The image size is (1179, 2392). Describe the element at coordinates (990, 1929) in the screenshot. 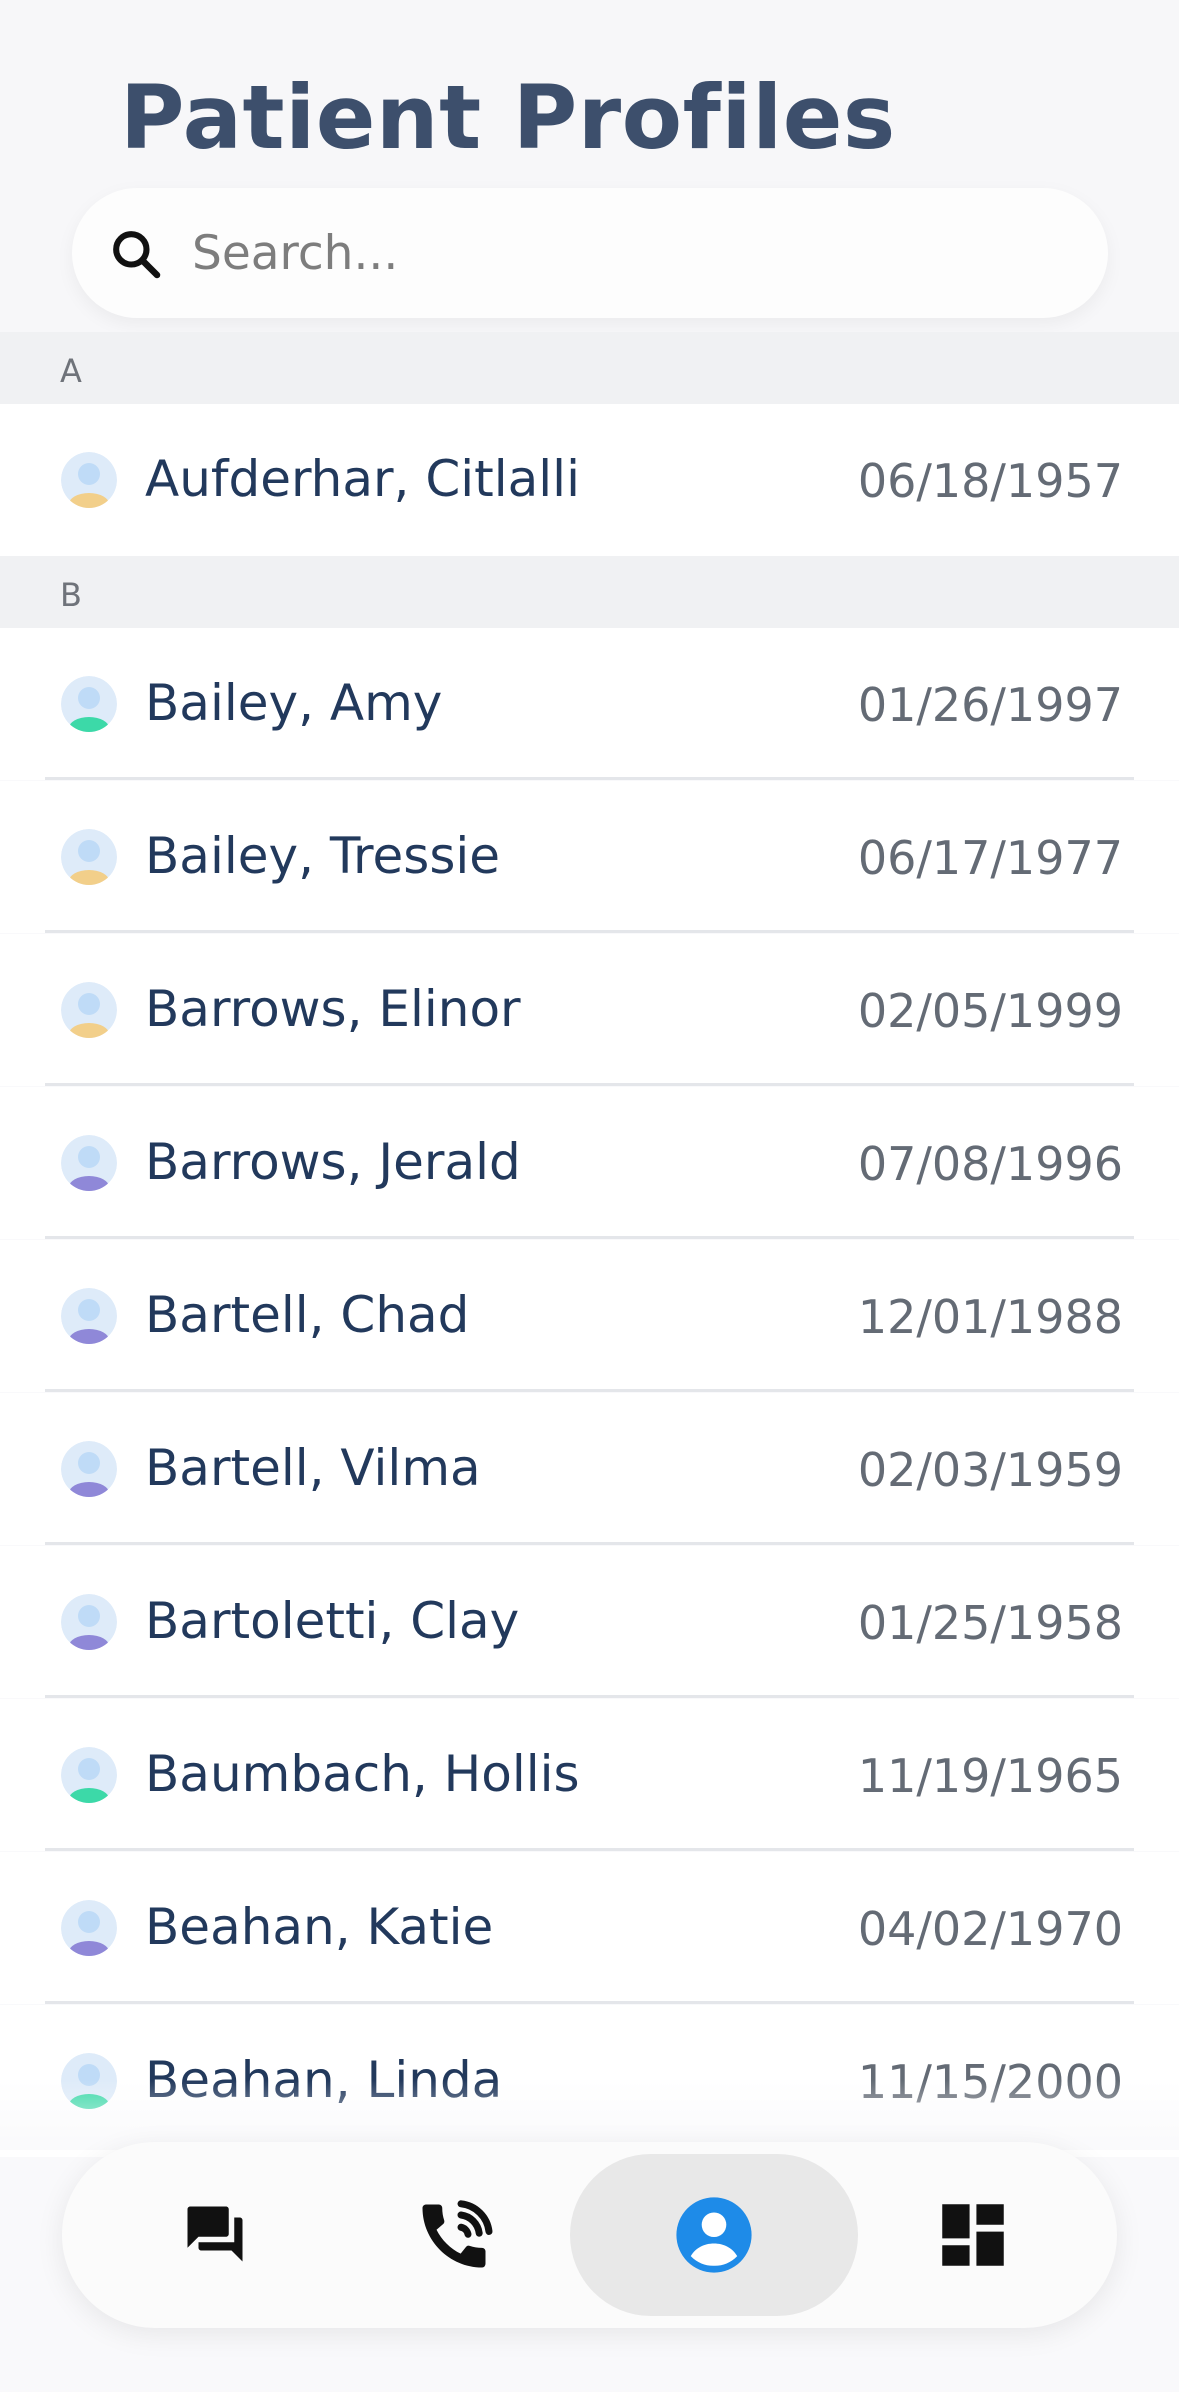

I see `patient-dob: 04/02/1970` at that location.